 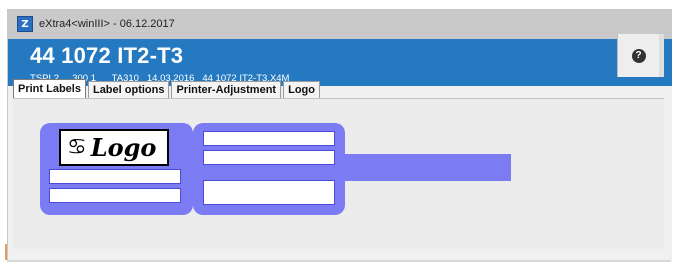 I want to click on tab-label: Printer-Adjustment, so click(x=226, y=90).